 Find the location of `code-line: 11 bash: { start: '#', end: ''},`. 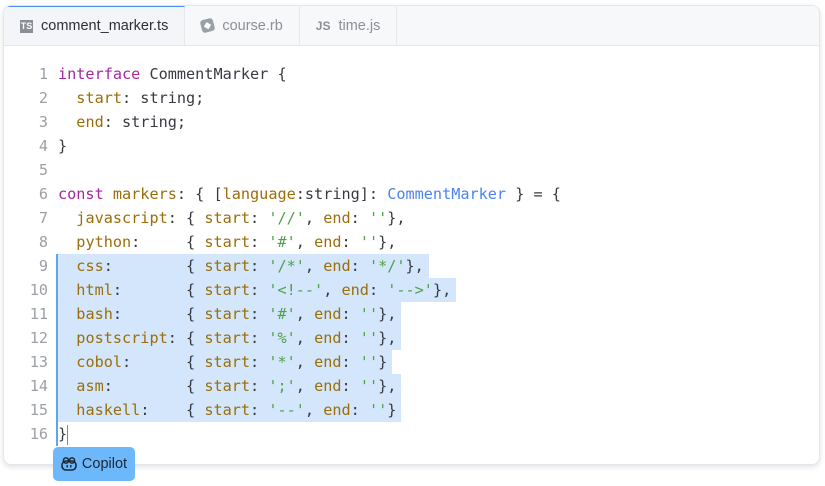

code-line: 11 bash: { start: '#', end: ''}, is located at coordinates (285, 314).